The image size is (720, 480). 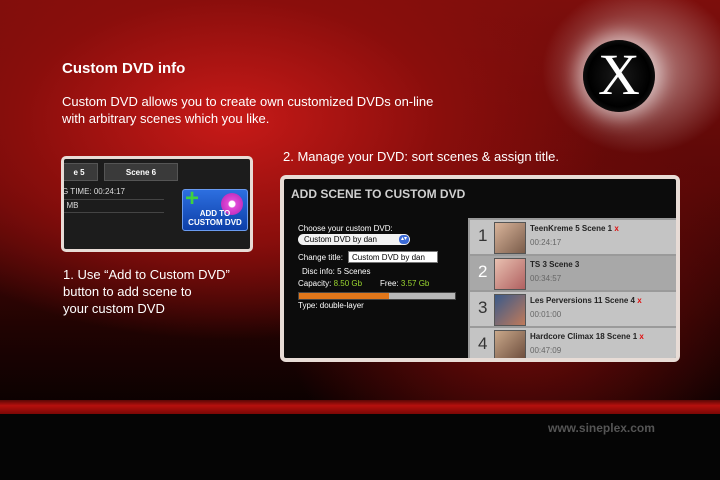 I want to click on step1-line: 1. Use “Add to Custom DVD”, so click(x=146, y=274).